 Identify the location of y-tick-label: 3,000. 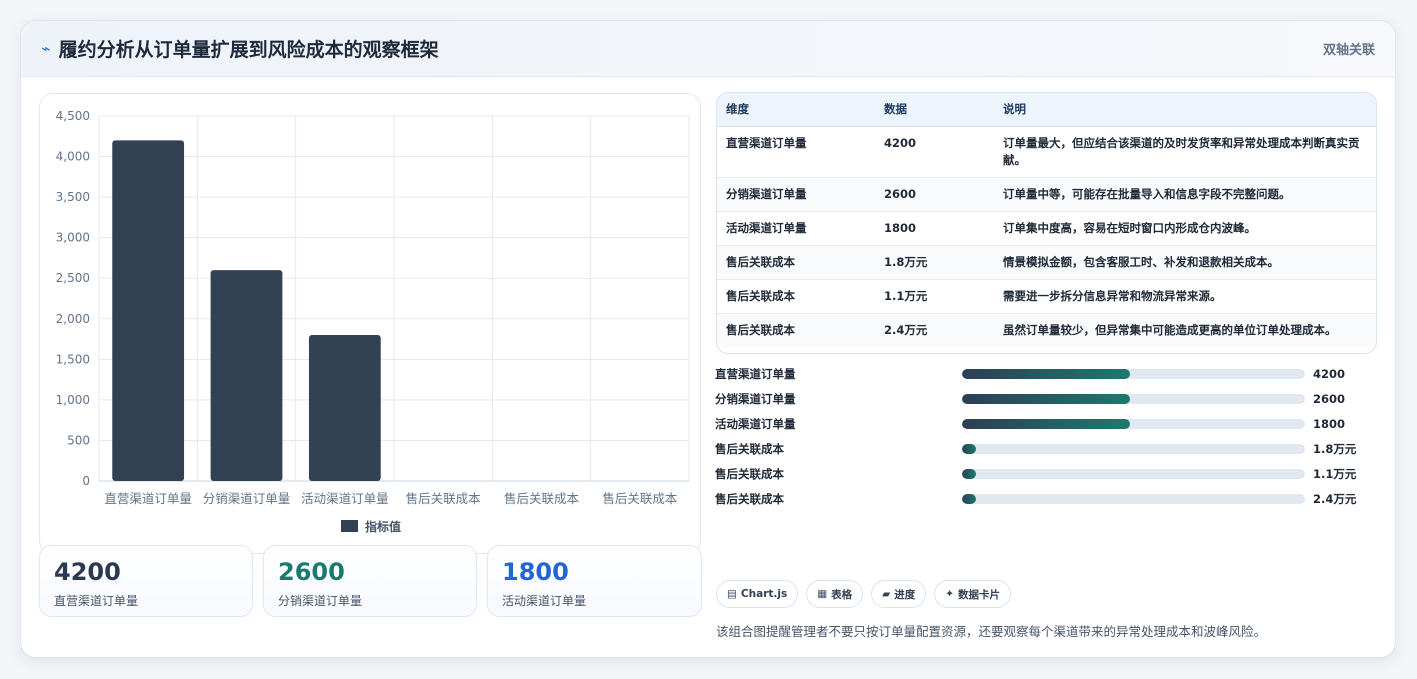
(73, 238).